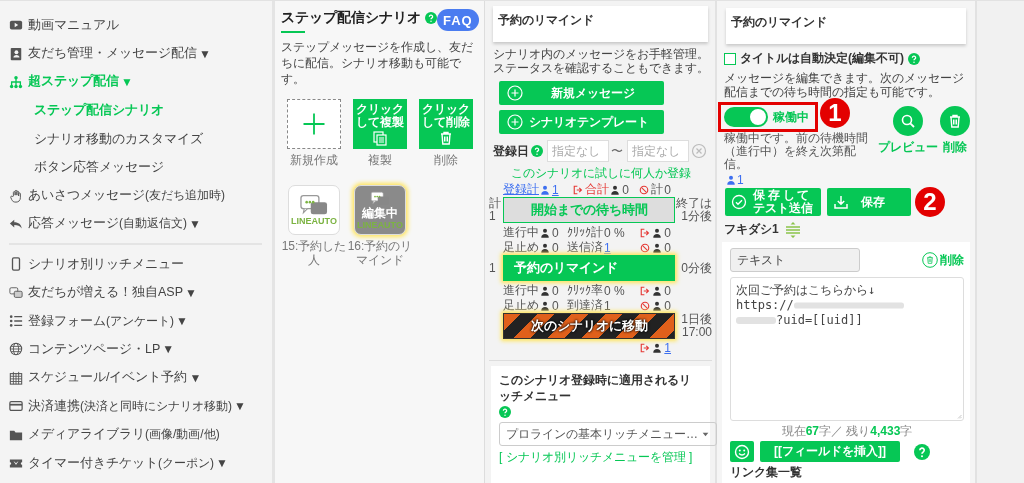  What do you see at coordinates (314, 160) in the screenshot?
I see `tile-label: 新規作成` at bounding box center [314, 160].